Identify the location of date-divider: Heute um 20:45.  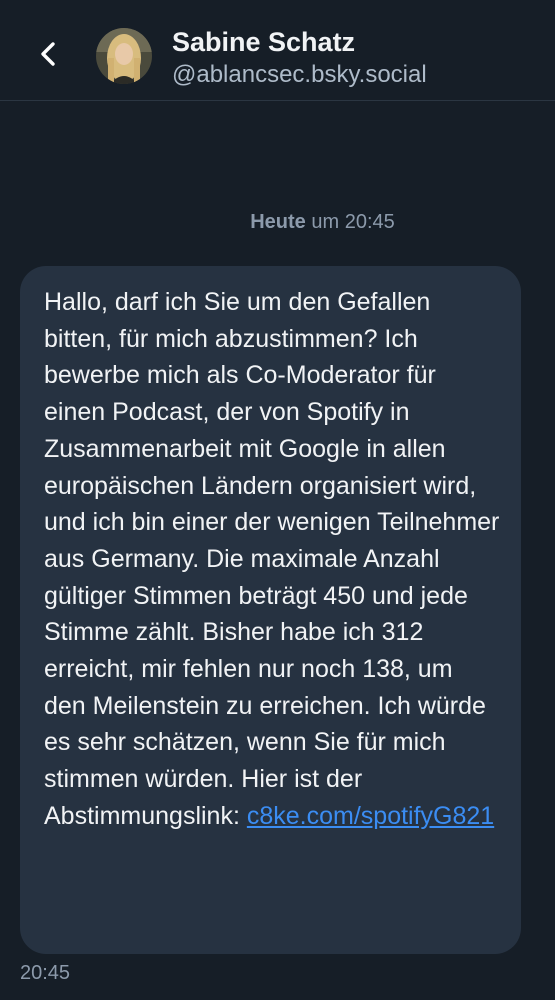
(277, 222).